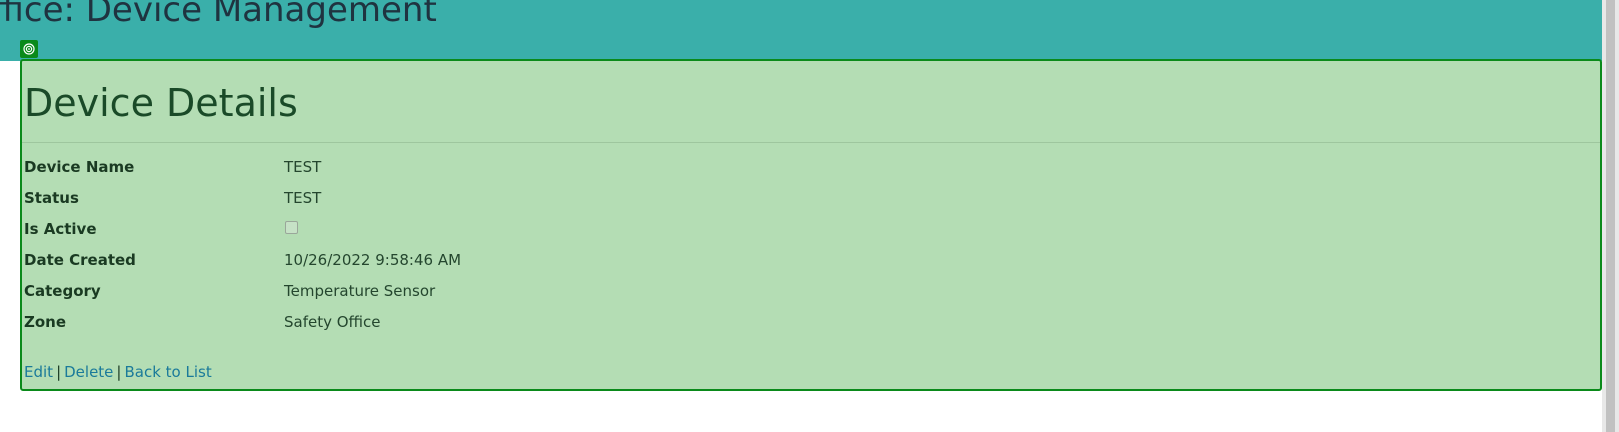  Describe the element at coordinates (474, 261) in the screenshot. I see `field-date-created: Date Created 10/26/2022 9:58:46 AM` at that location.